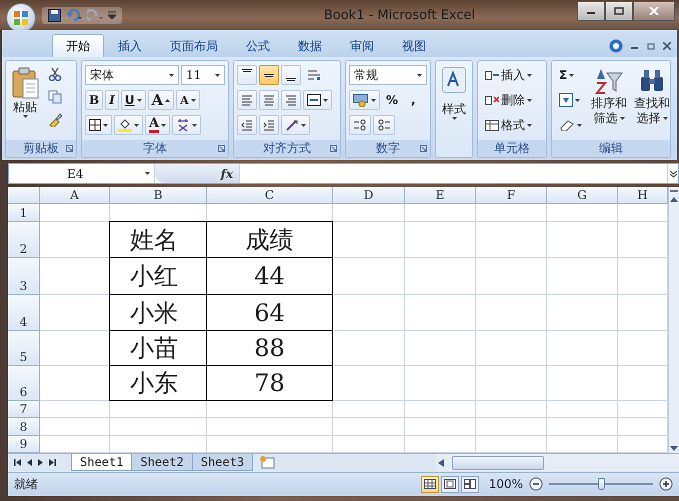 The height and width of the screenshot is (501, 679). Describe the element at coordinates (26, 484) in the screenshot. I see `status-text: 就绪` at that location.